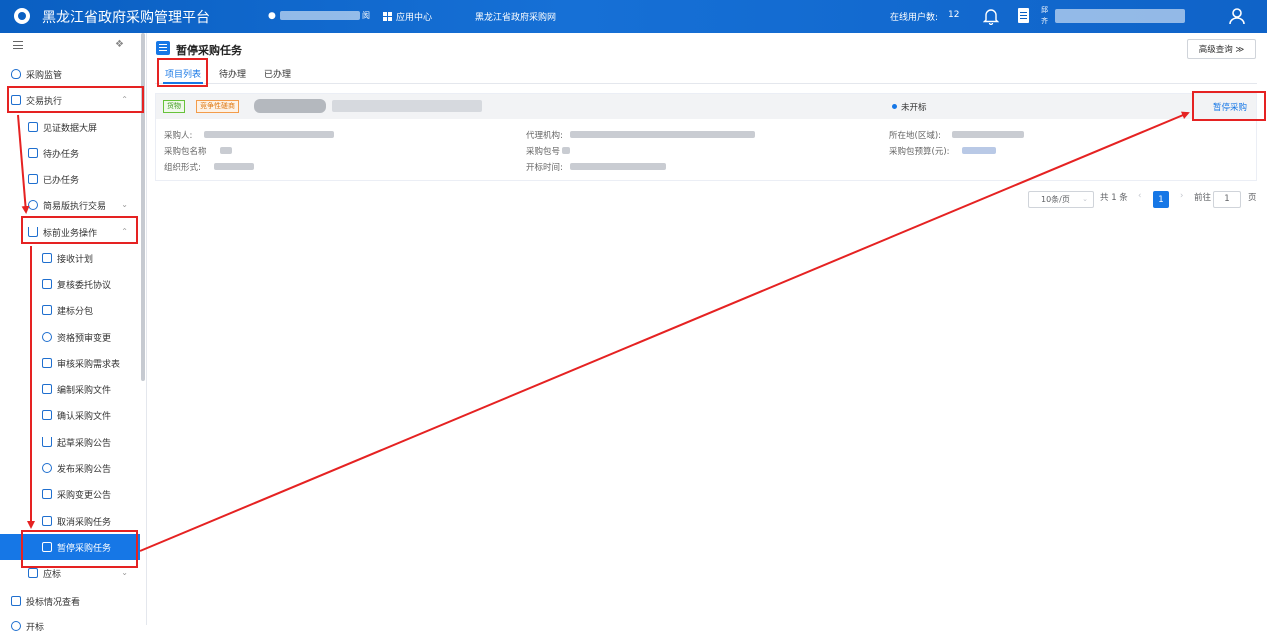 This screenshot has width=1267, height=639. What do you see at coordinates (706, 73) in the screenshot?
I see `tab-bar: 项目列表 待办理 已办理` at bounding box center [706, 73].